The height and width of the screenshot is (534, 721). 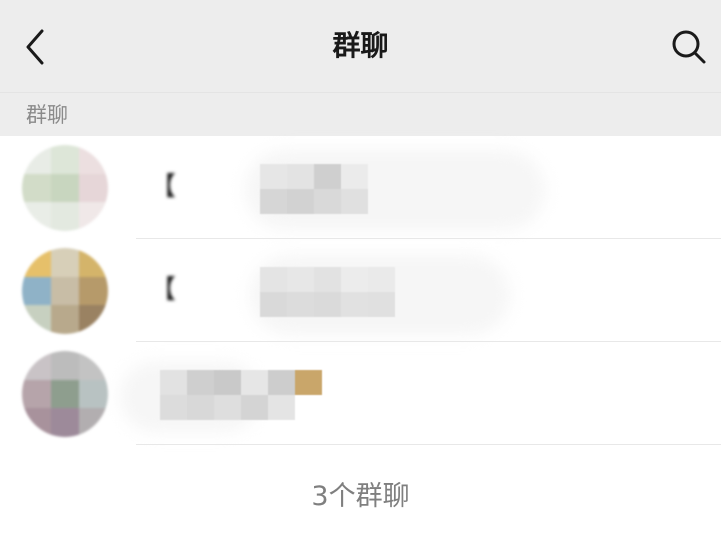 What do you see at coordinates (428, 444) in the screenshot?
I see `divider` at bounding box center [428, 444].